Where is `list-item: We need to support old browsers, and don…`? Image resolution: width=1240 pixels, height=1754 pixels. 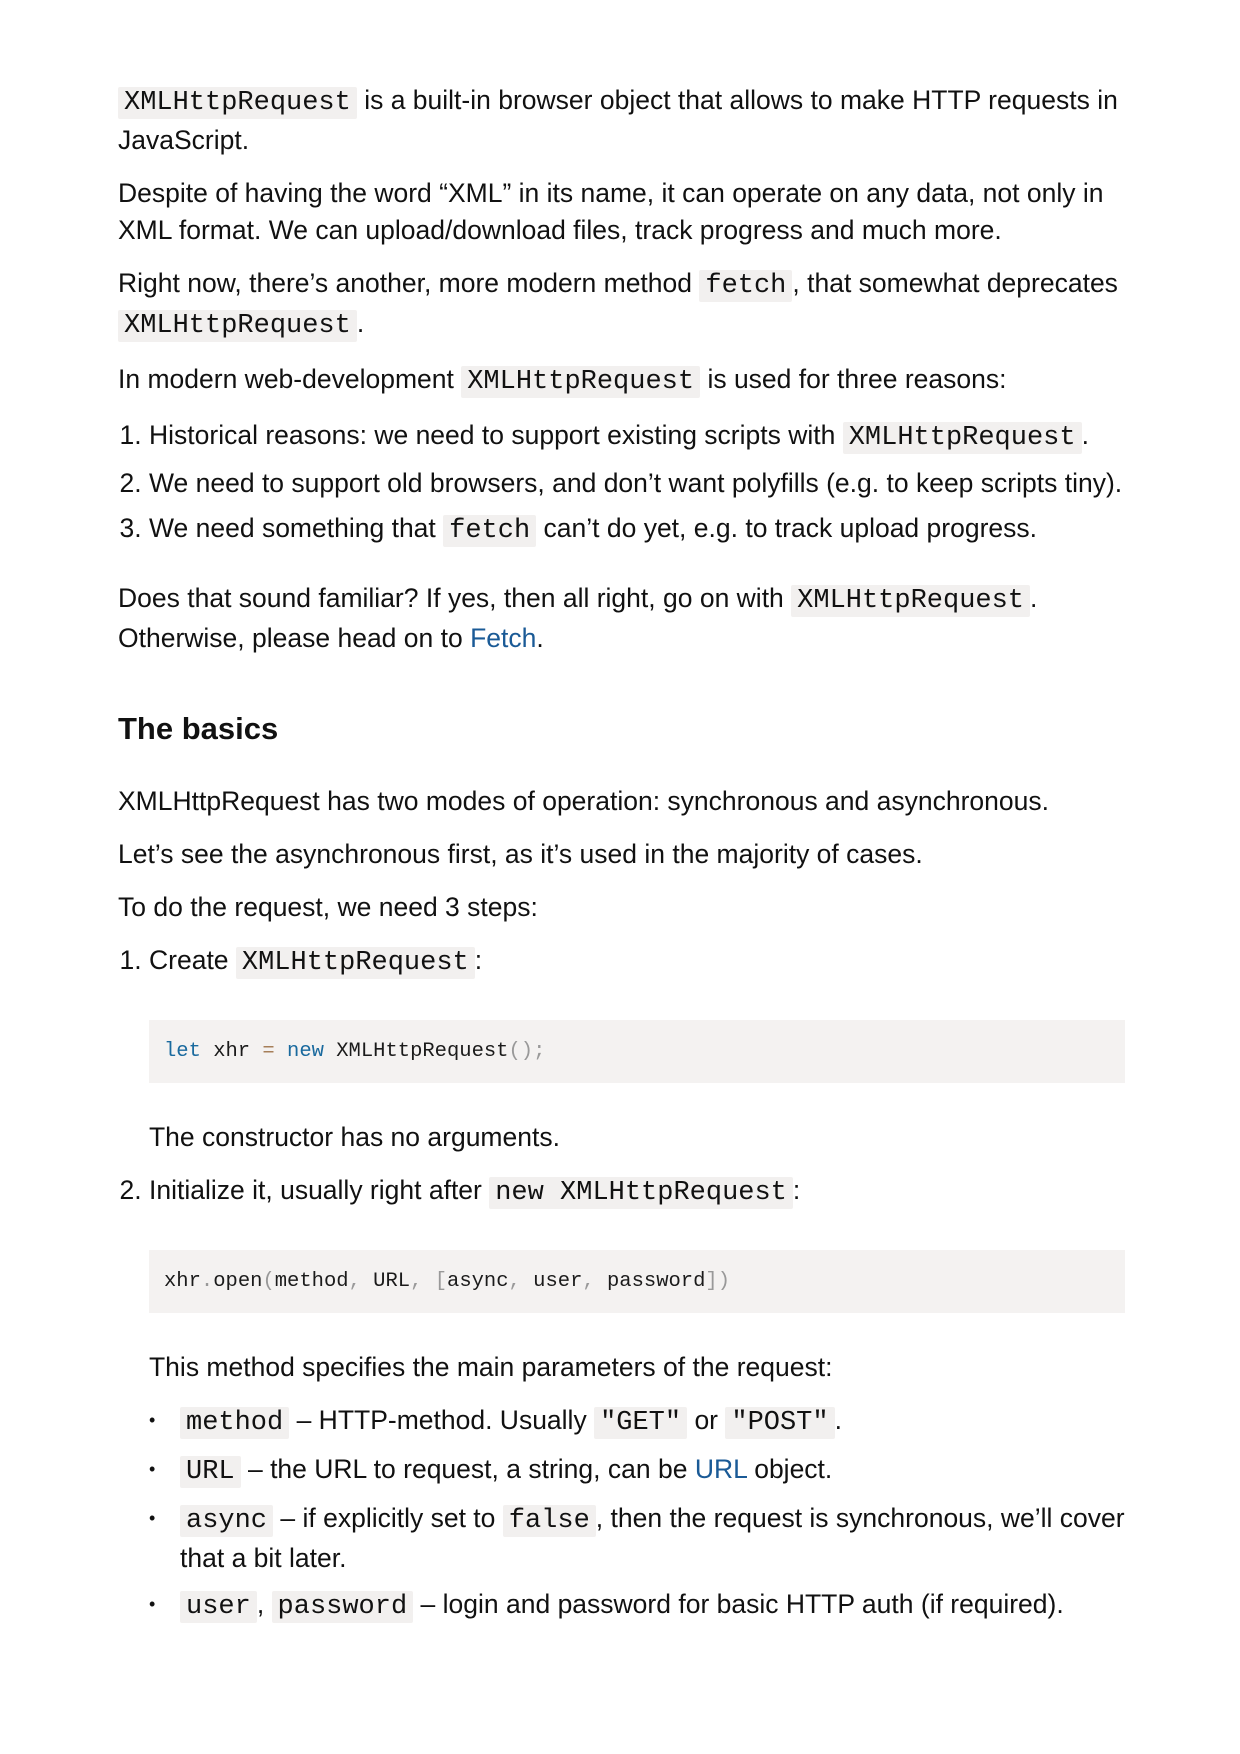
list-item: We need to support old browsers, and don… is located at coordinates (638, 483).